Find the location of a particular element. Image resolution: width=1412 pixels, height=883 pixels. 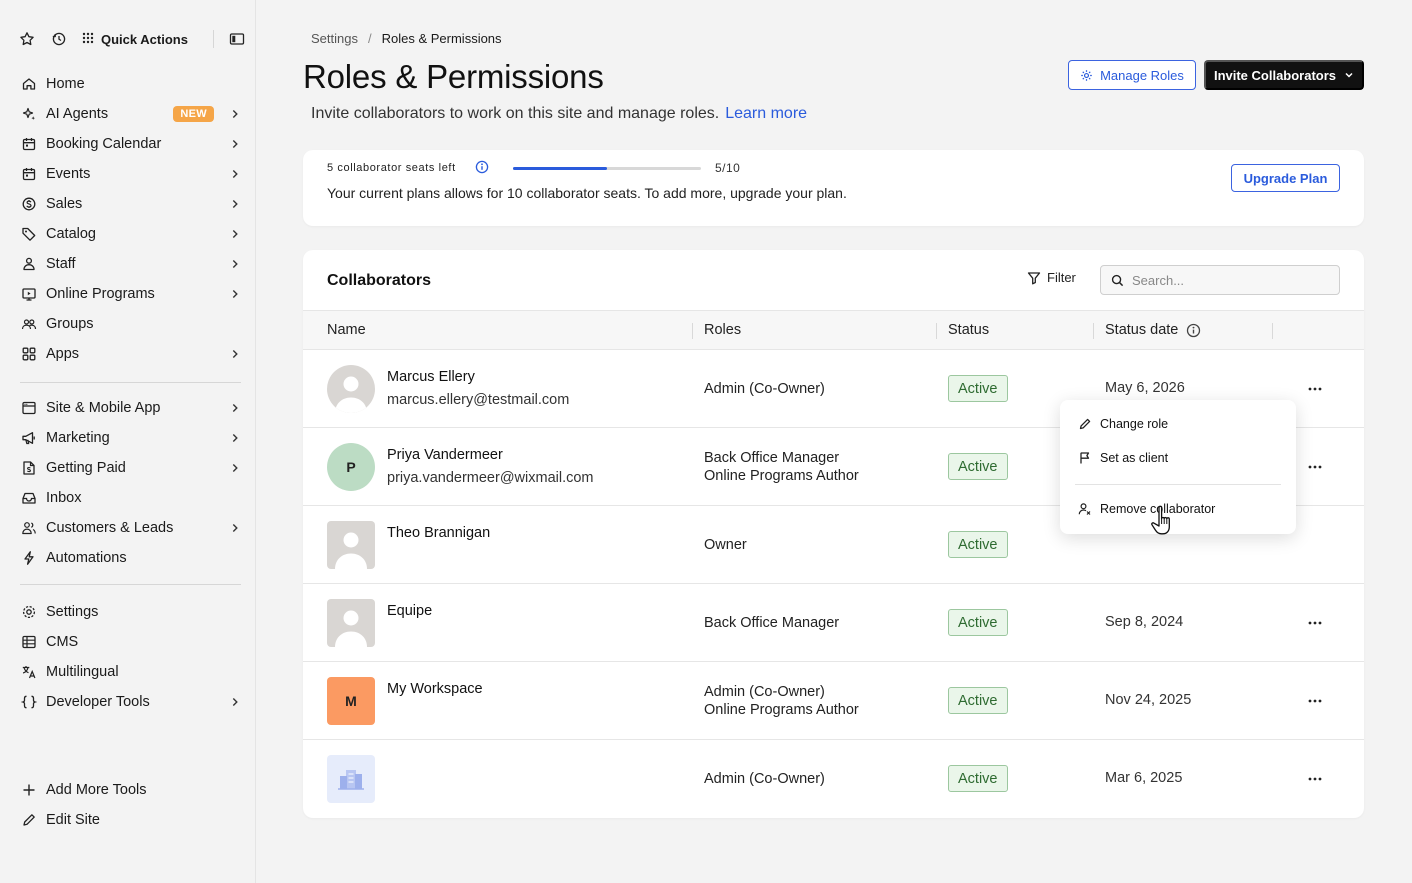

breadcrumb: Settings / Roles & Permissions is located at coordinates (406, 38).